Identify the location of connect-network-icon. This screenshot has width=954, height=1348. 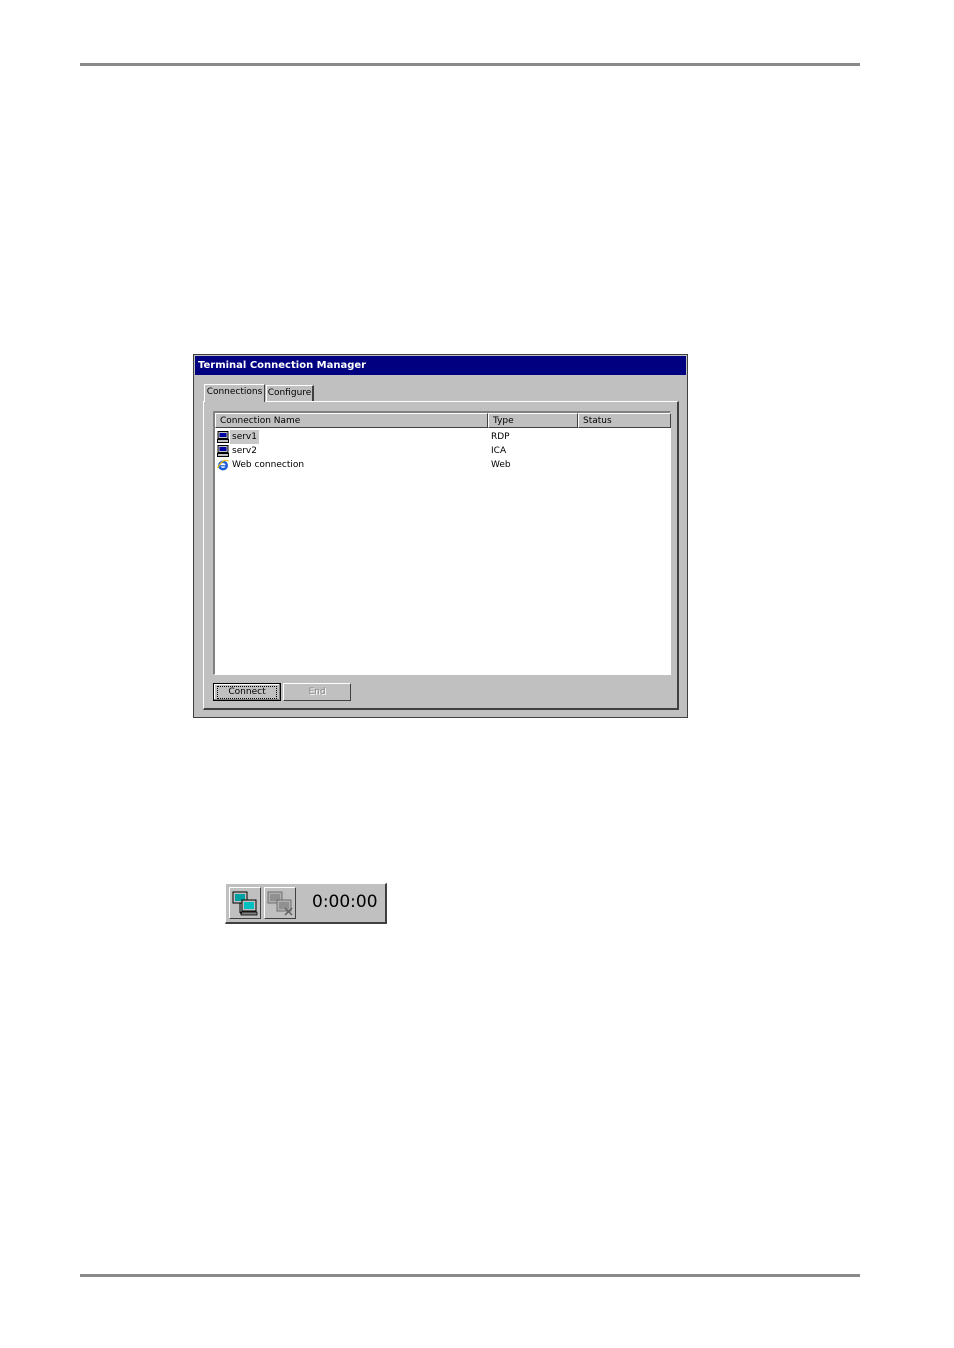
(245, 903).